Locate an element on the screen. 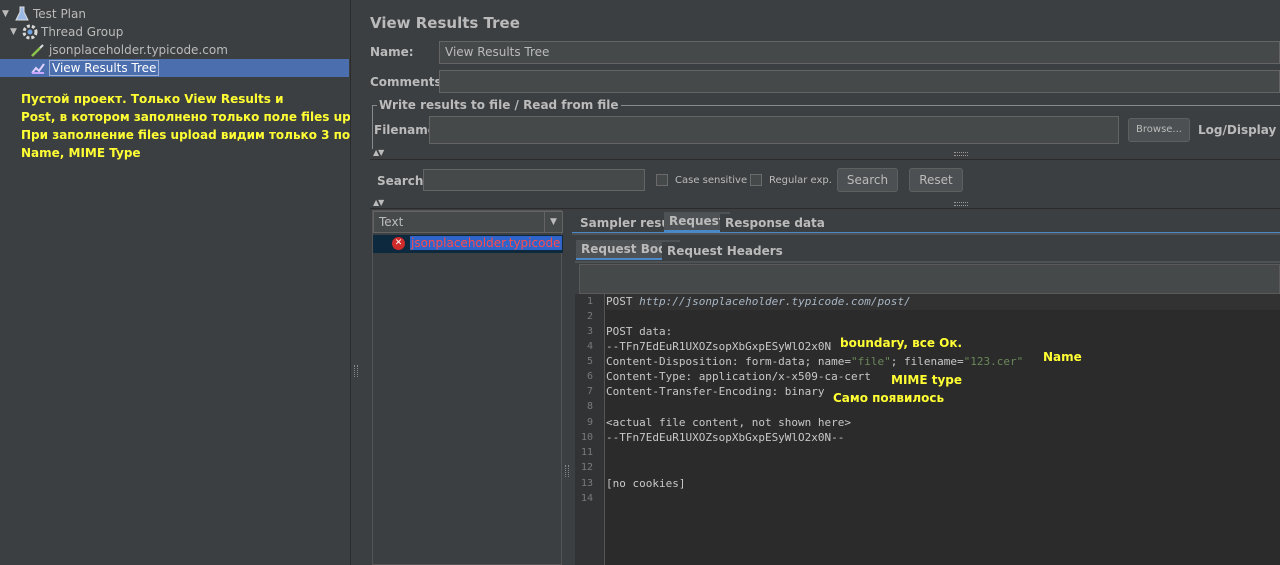 This screenshot has height=565, width=1280. code-line-6: Content-Type: application/x-x509-ca-cert is located at coordinates (738, 376).